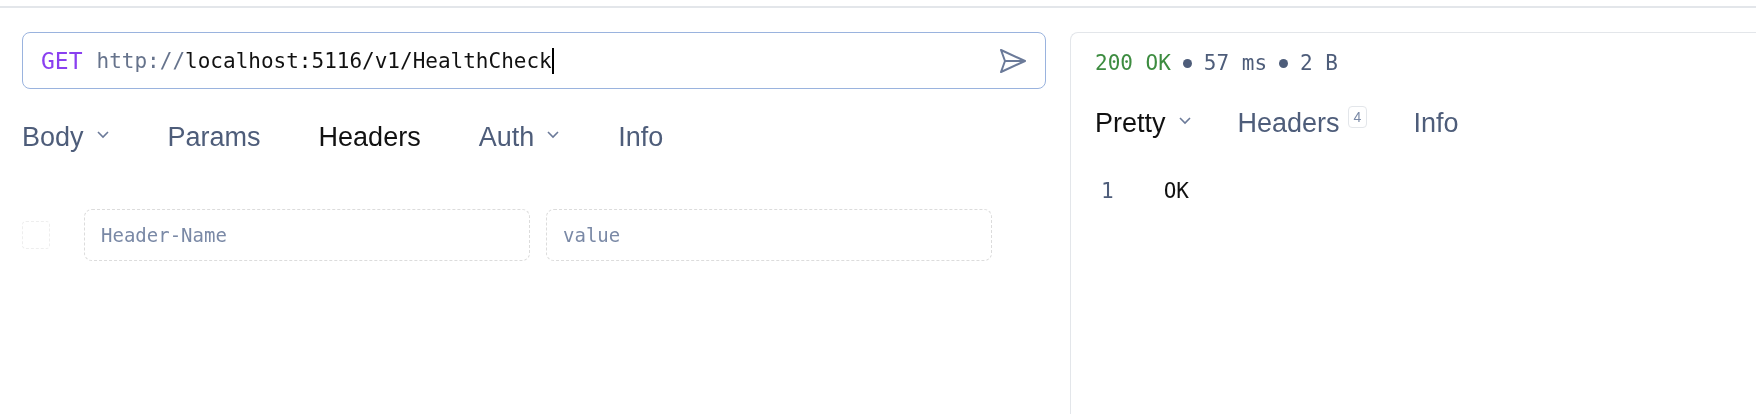  Describe the element at coordinates (519, 137) in the screenshot. I see `request-tab: Auth` at that location.